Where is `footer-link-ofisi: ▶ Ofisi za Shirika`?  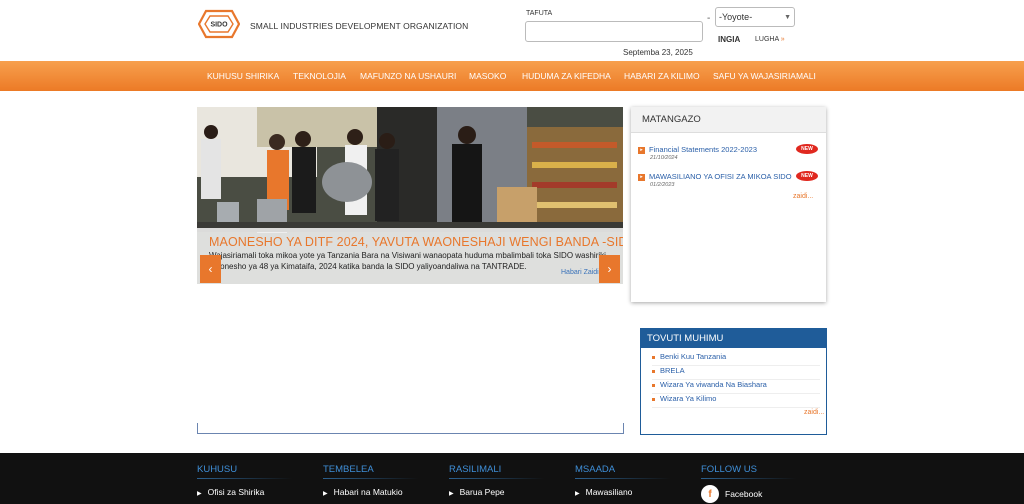
footer-link-ofisi: ▶ Ofisi za Shirika is located at coordinates (230, 492).